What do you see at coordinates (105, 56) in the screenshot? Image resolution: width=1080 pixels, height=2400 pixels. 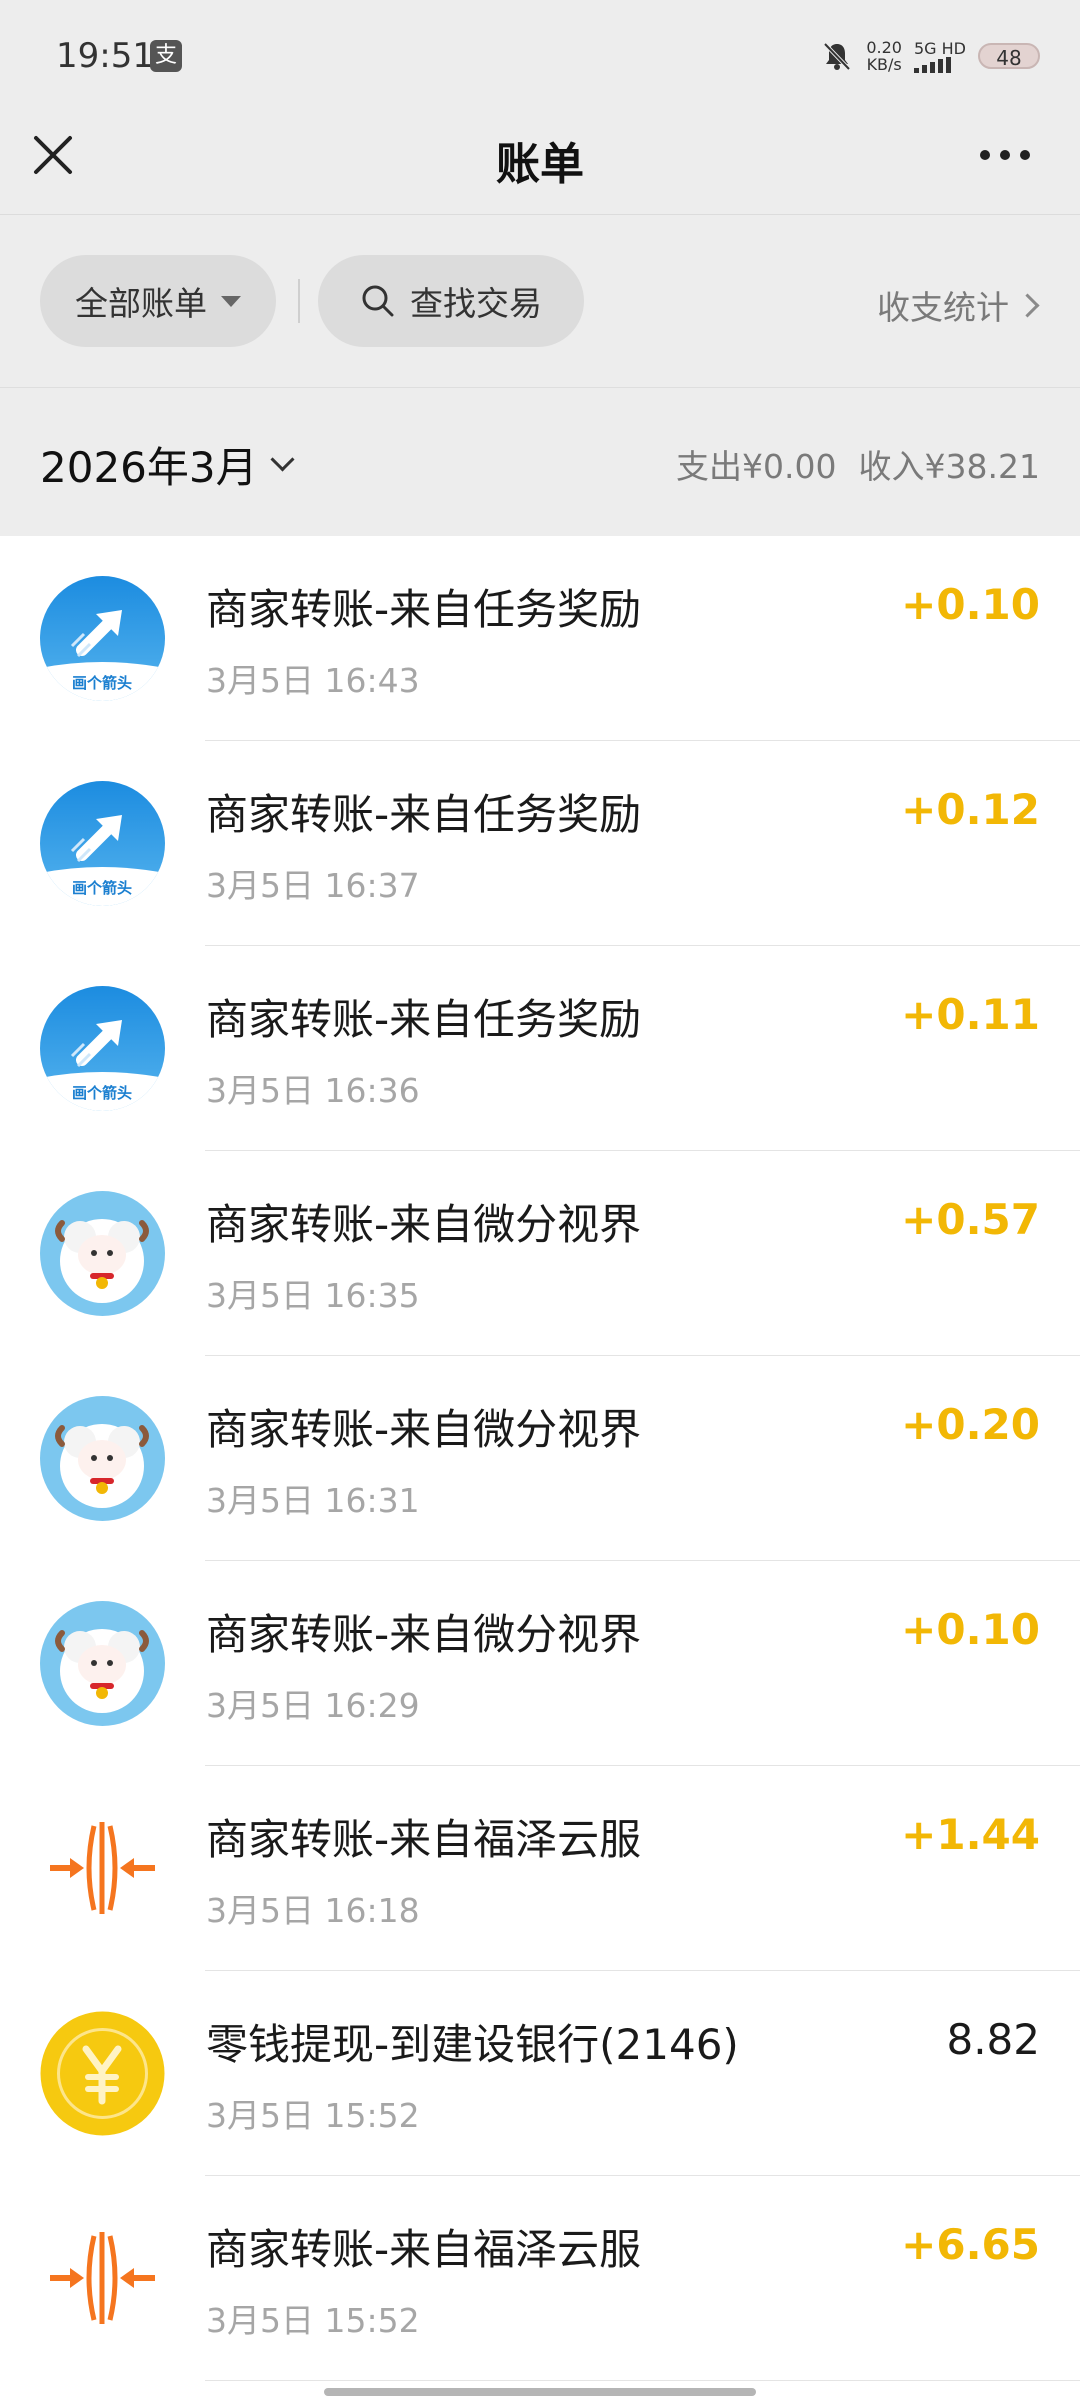 I see `status-time: 19:51` at bounding box center [105, 56].